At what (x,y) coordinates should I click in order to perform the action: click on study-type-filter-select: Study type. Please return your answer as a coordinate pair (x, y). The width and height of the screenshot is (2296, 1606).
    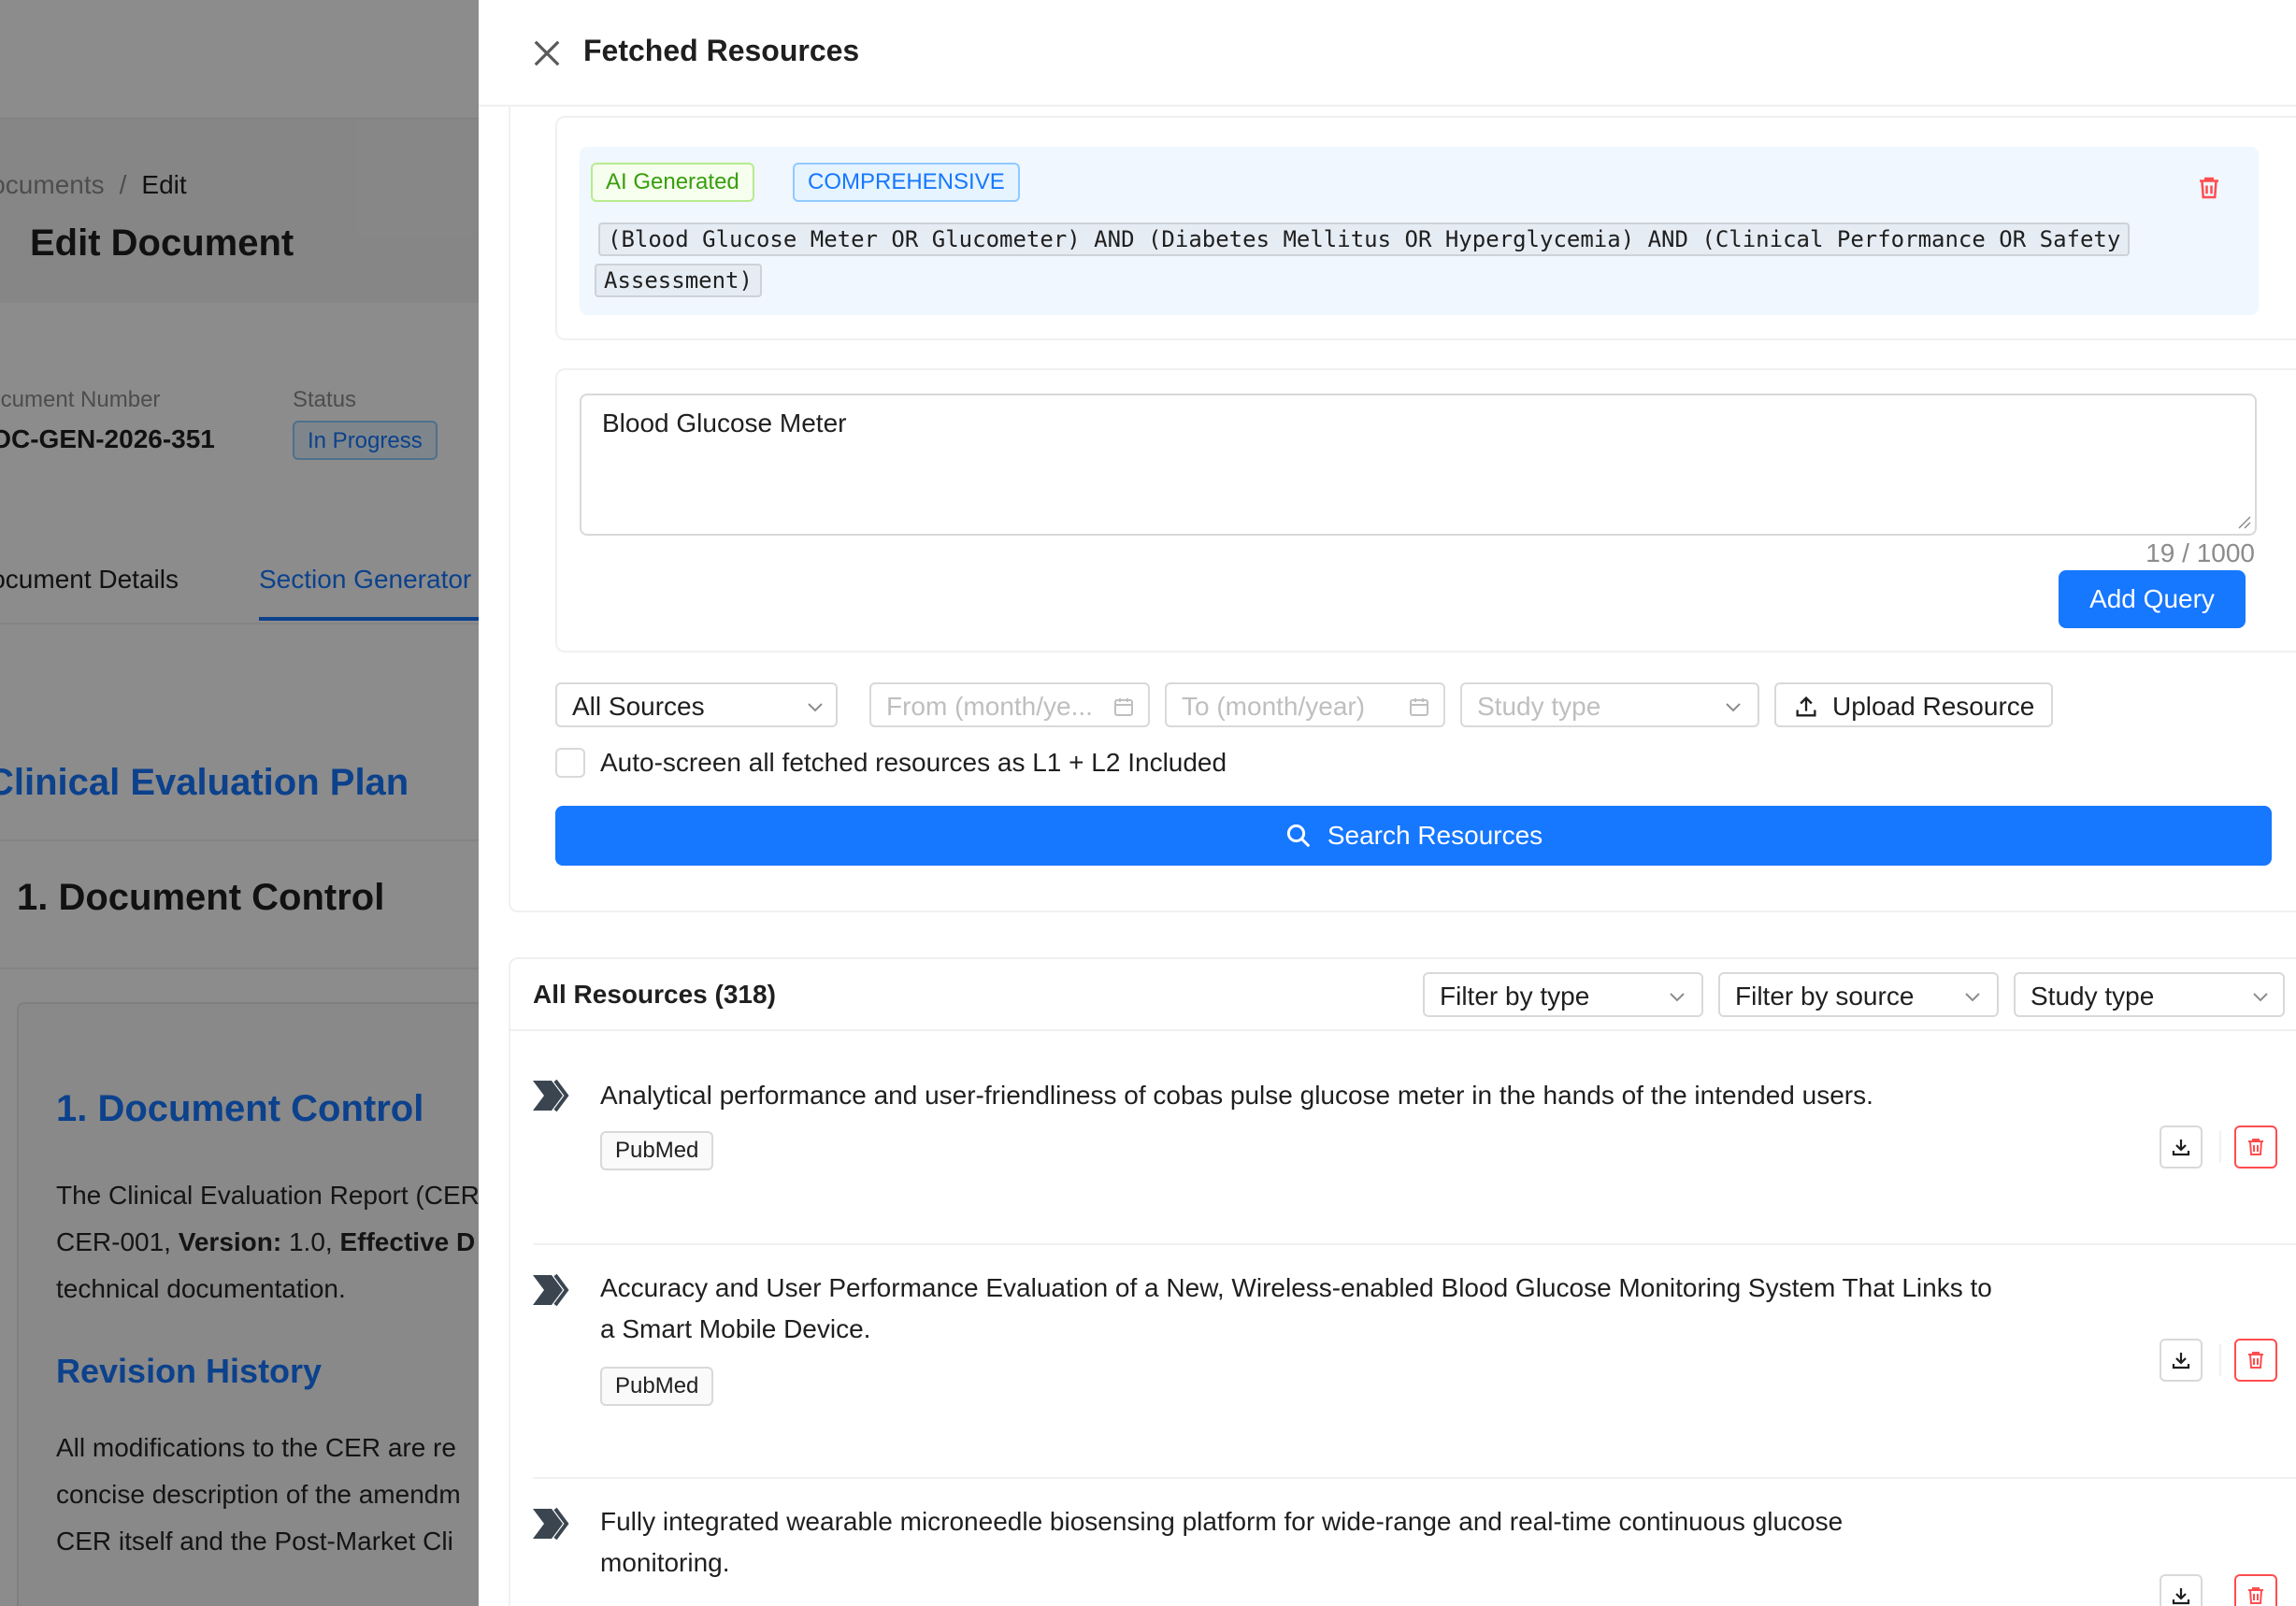
    Looking at the image, I should click on (2149, 995).